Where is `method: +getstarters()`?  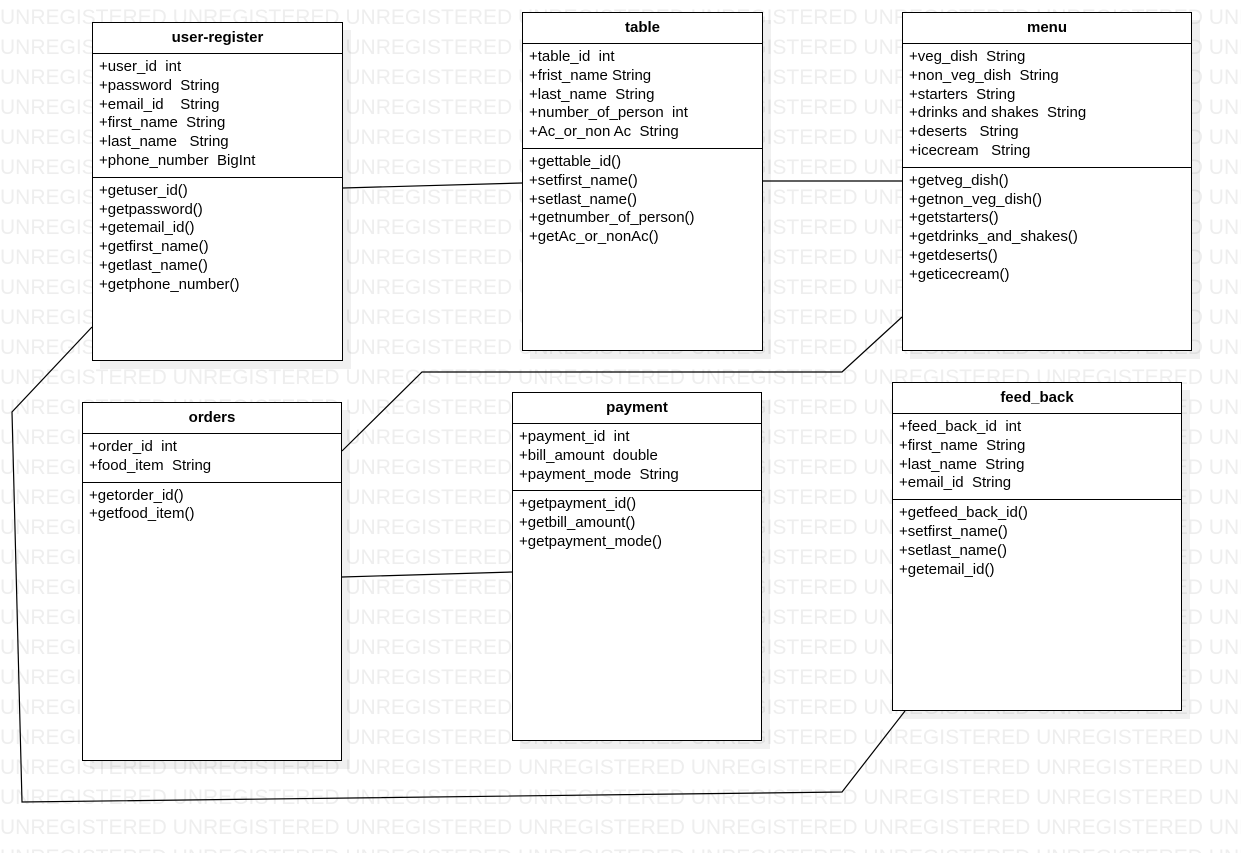
method: +getstarters() is located at coordinates (954, 218).